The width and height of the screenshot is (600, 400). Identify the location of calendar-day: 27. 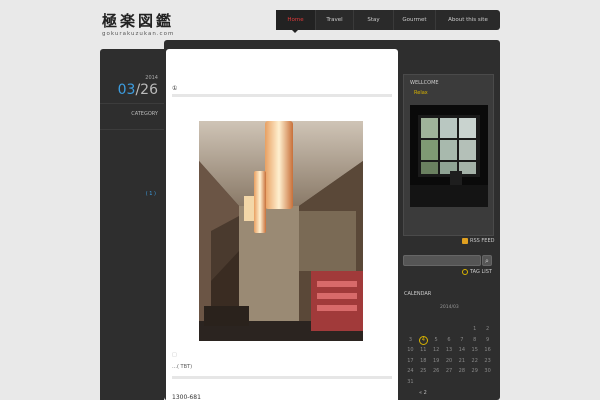
(449, 371).